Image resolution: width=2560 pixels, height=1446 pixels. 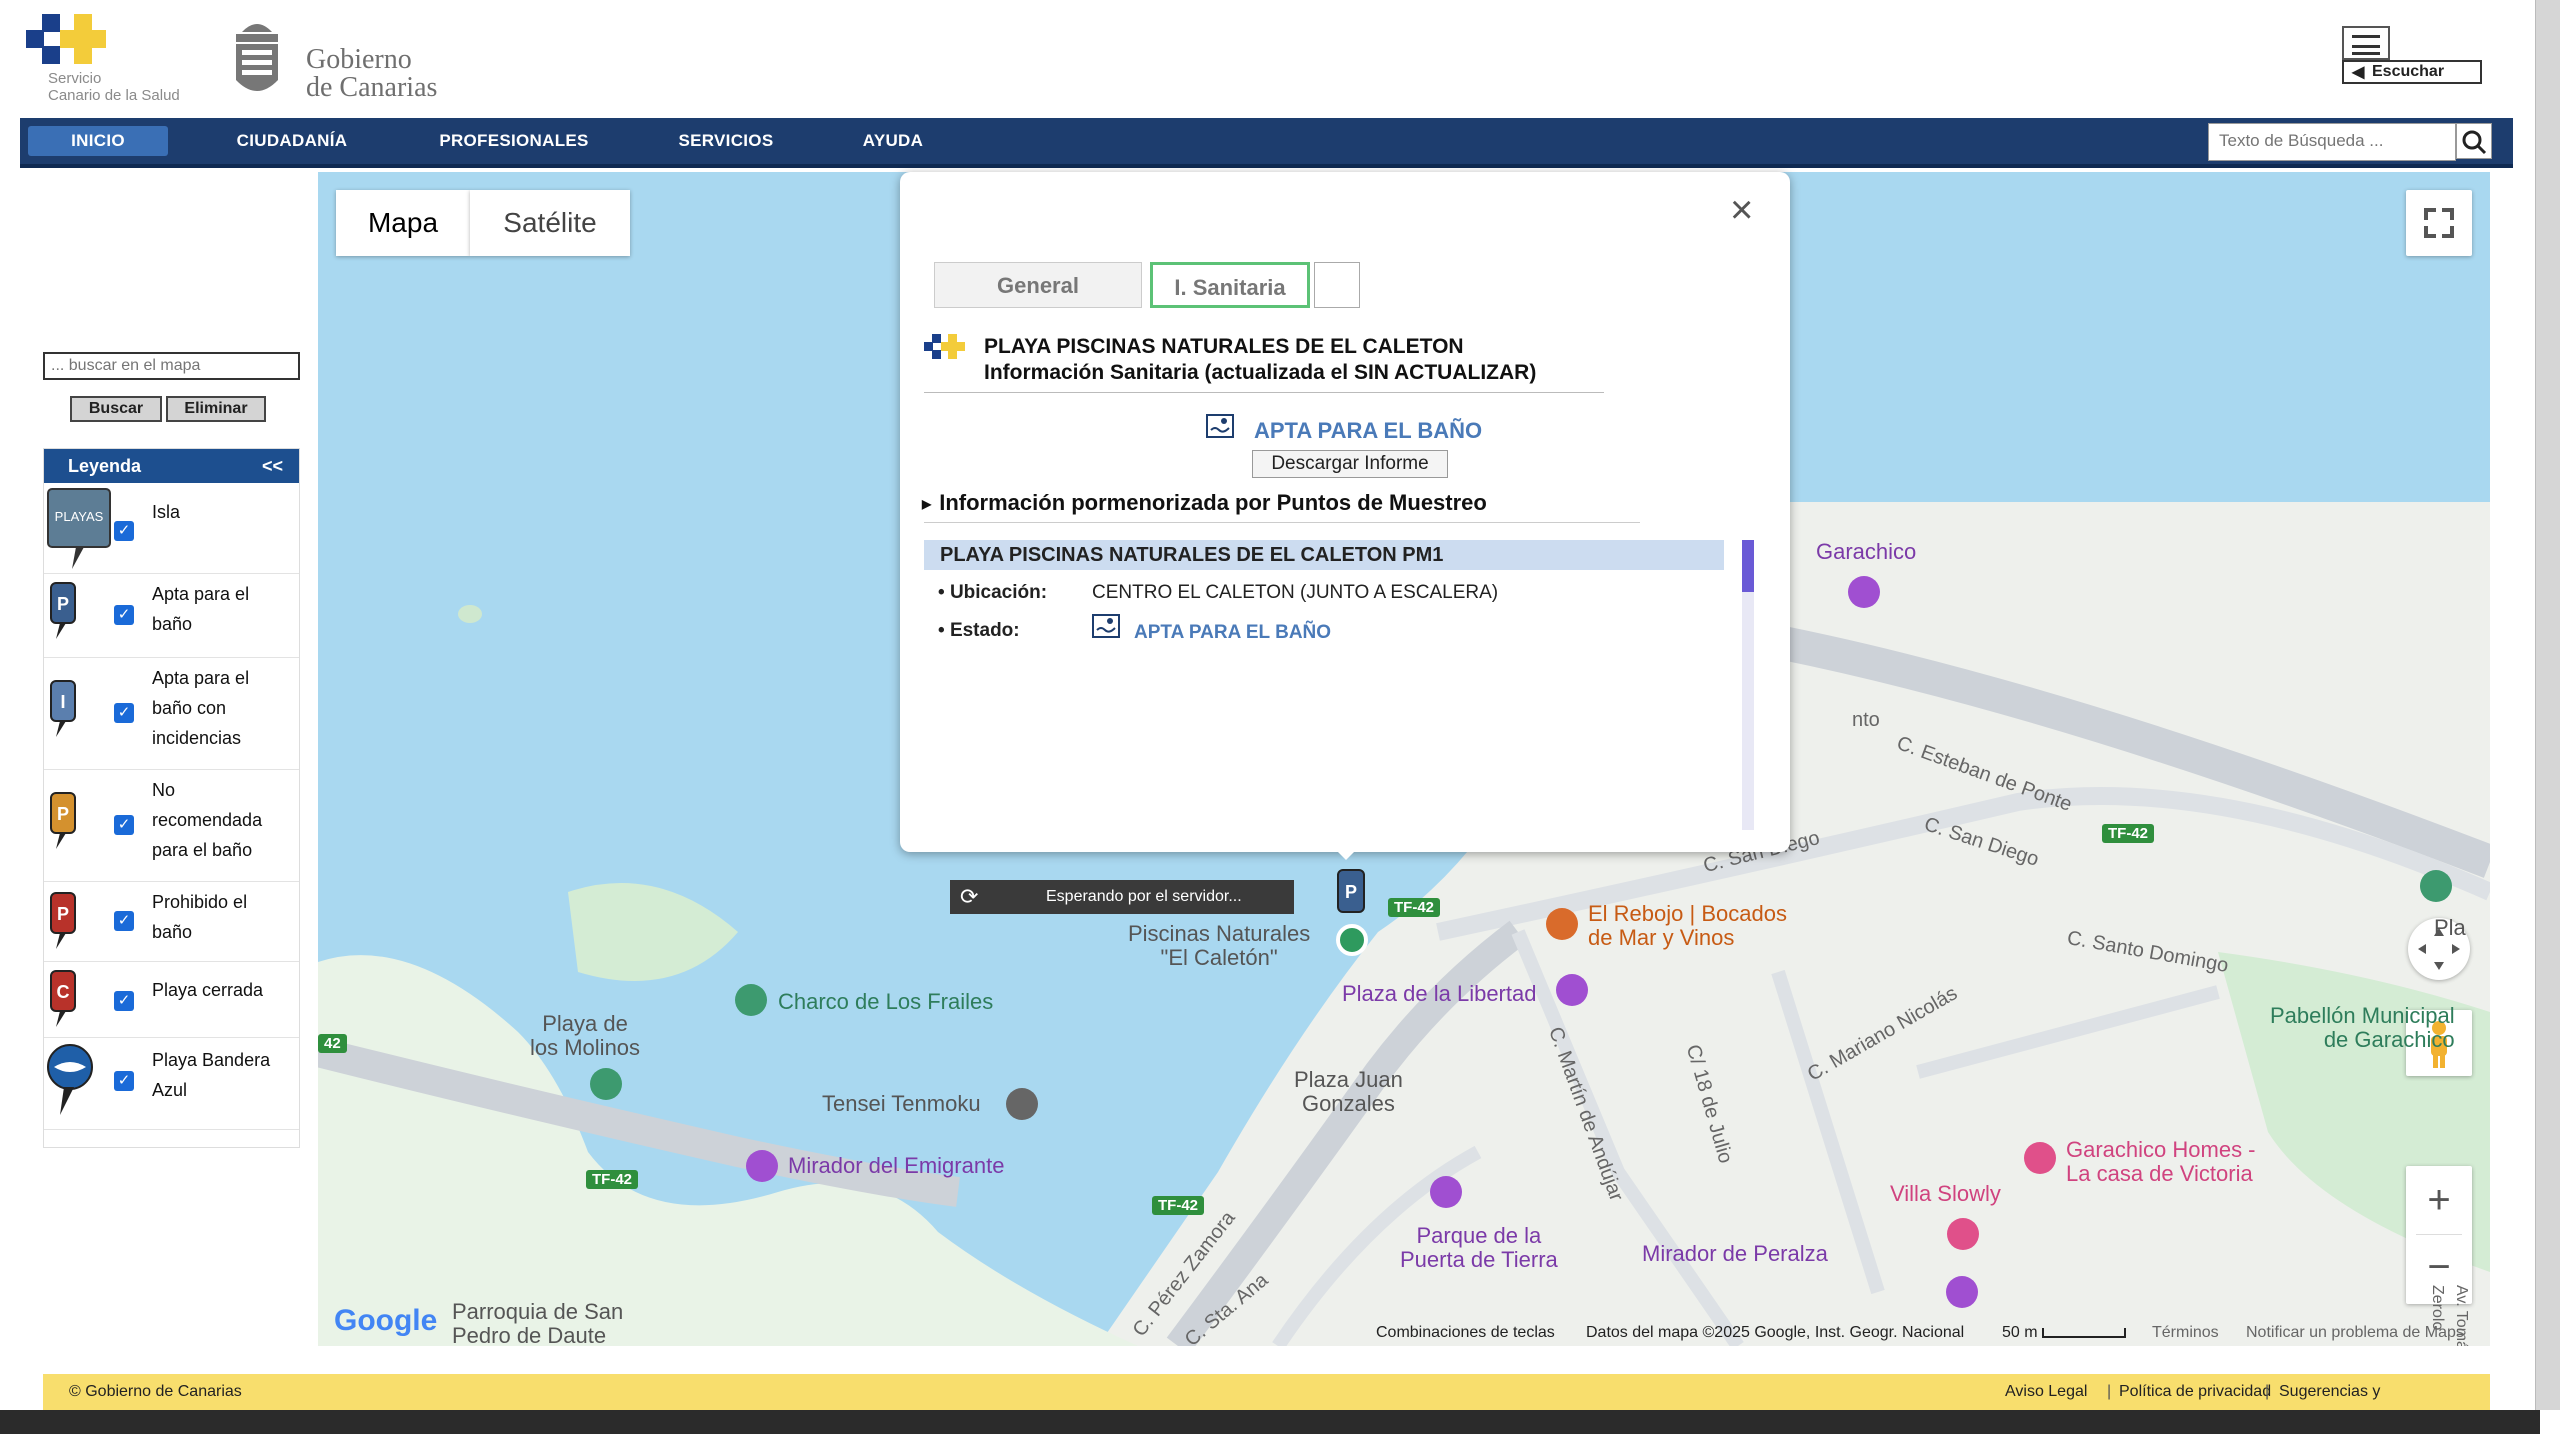 I want to click on footer-link-aviso-legal: Aviso Legal, so click(x=2046, y=1392).